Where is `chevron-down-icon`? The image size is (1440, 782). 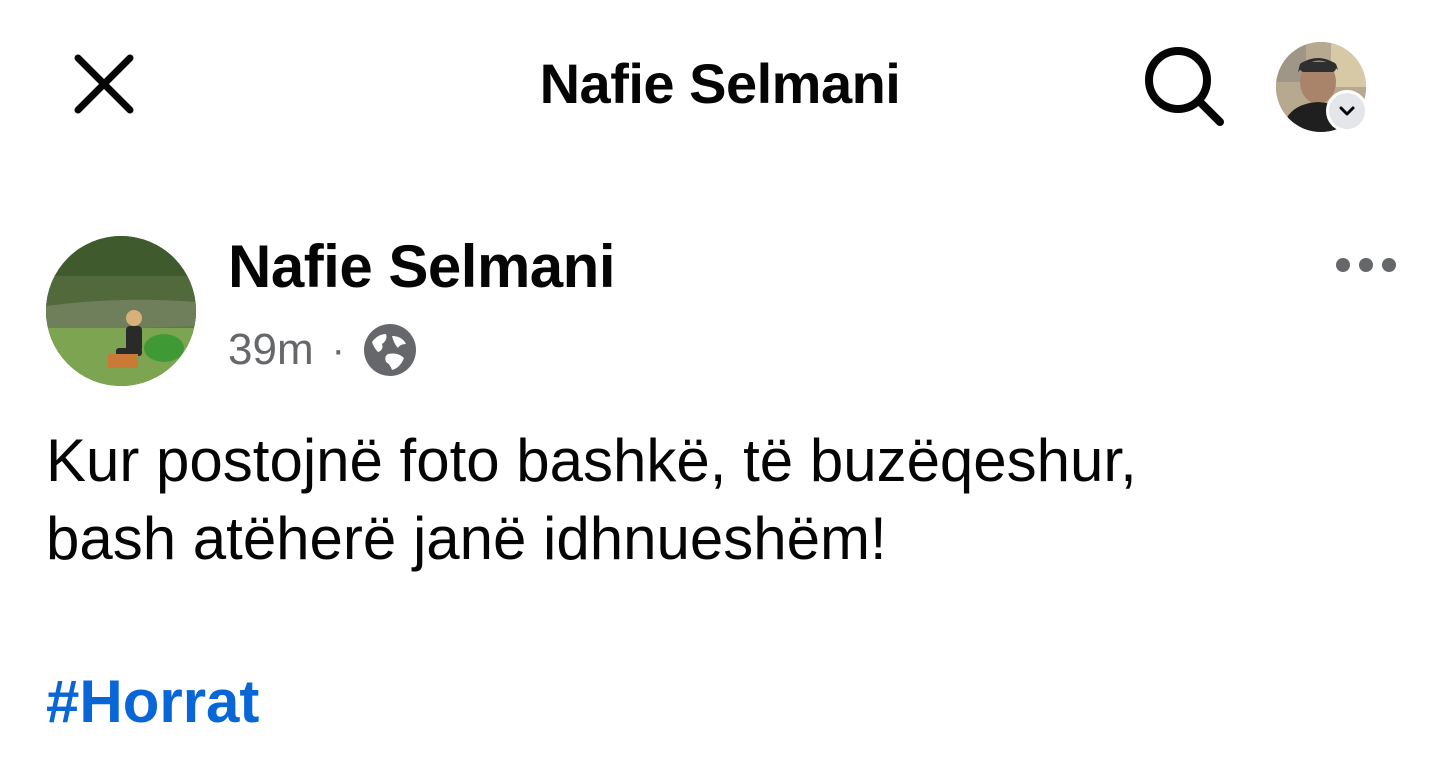
chevron-down-icon is located at coordinates (1347, 111).